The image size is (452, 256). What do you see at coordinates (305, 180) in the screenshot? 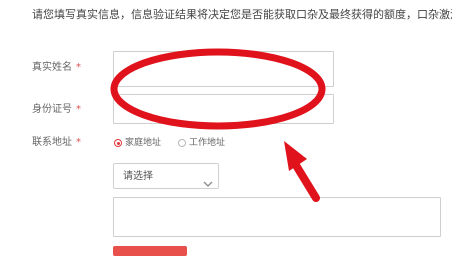
I see `annotation-arrow-shaft` at bounding box center [305, 180].